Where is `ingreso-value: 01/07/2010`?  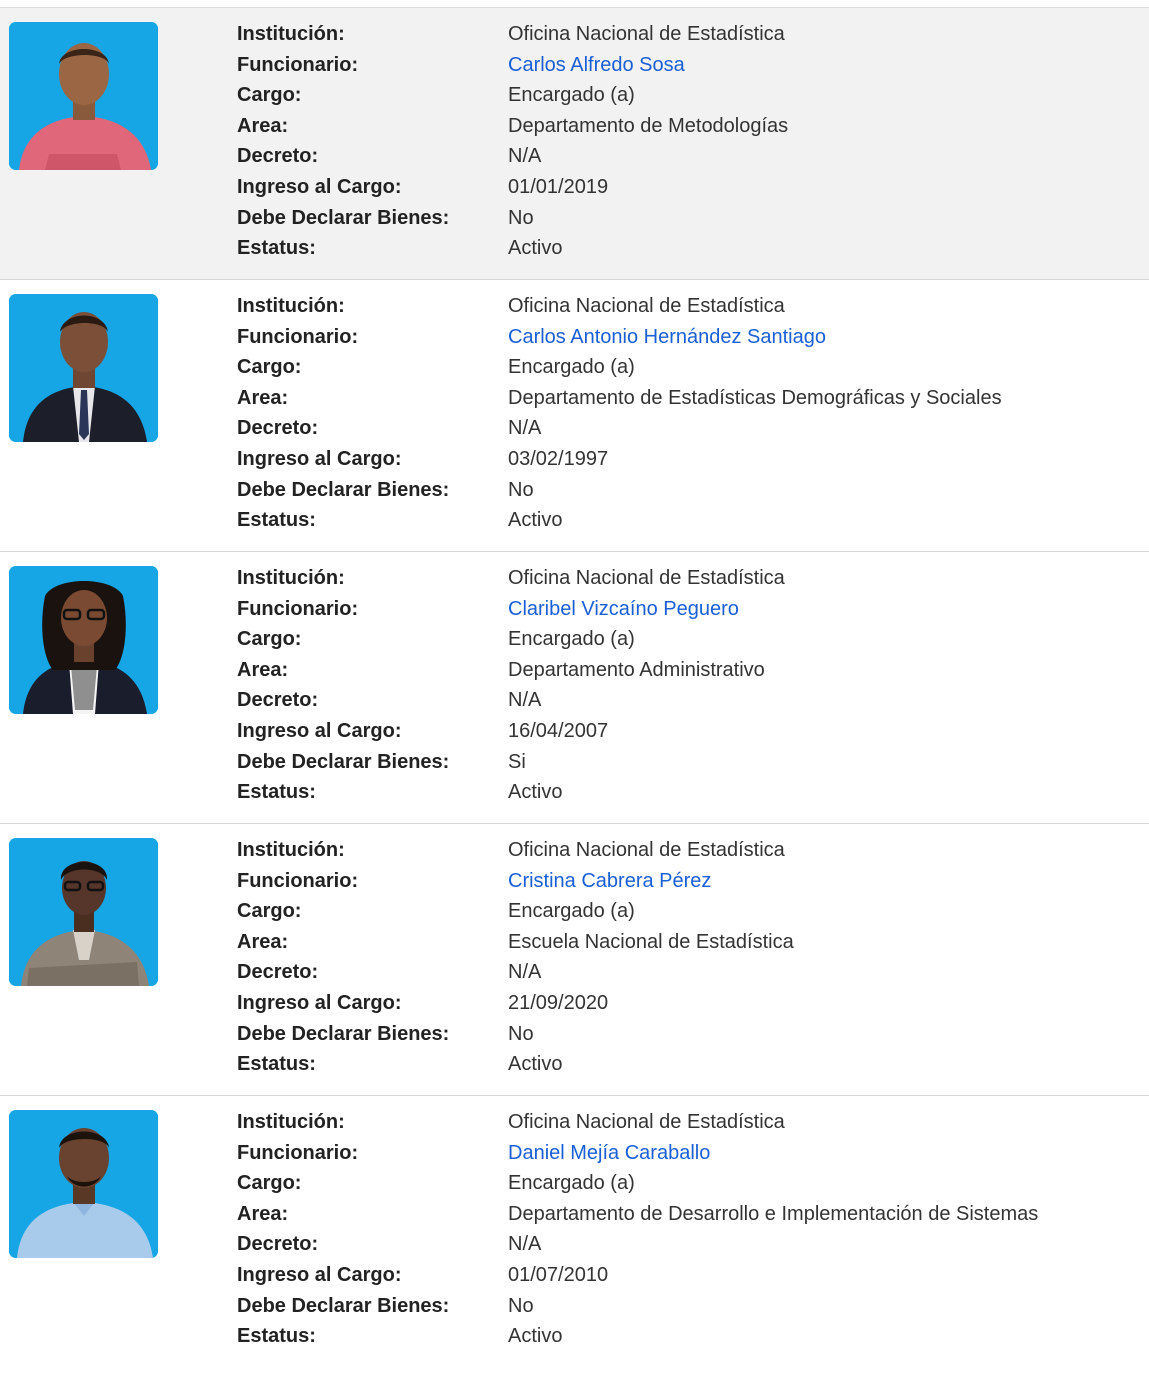
ingreso-value: 01/07/2010 is located at coordinates (558, 1274).